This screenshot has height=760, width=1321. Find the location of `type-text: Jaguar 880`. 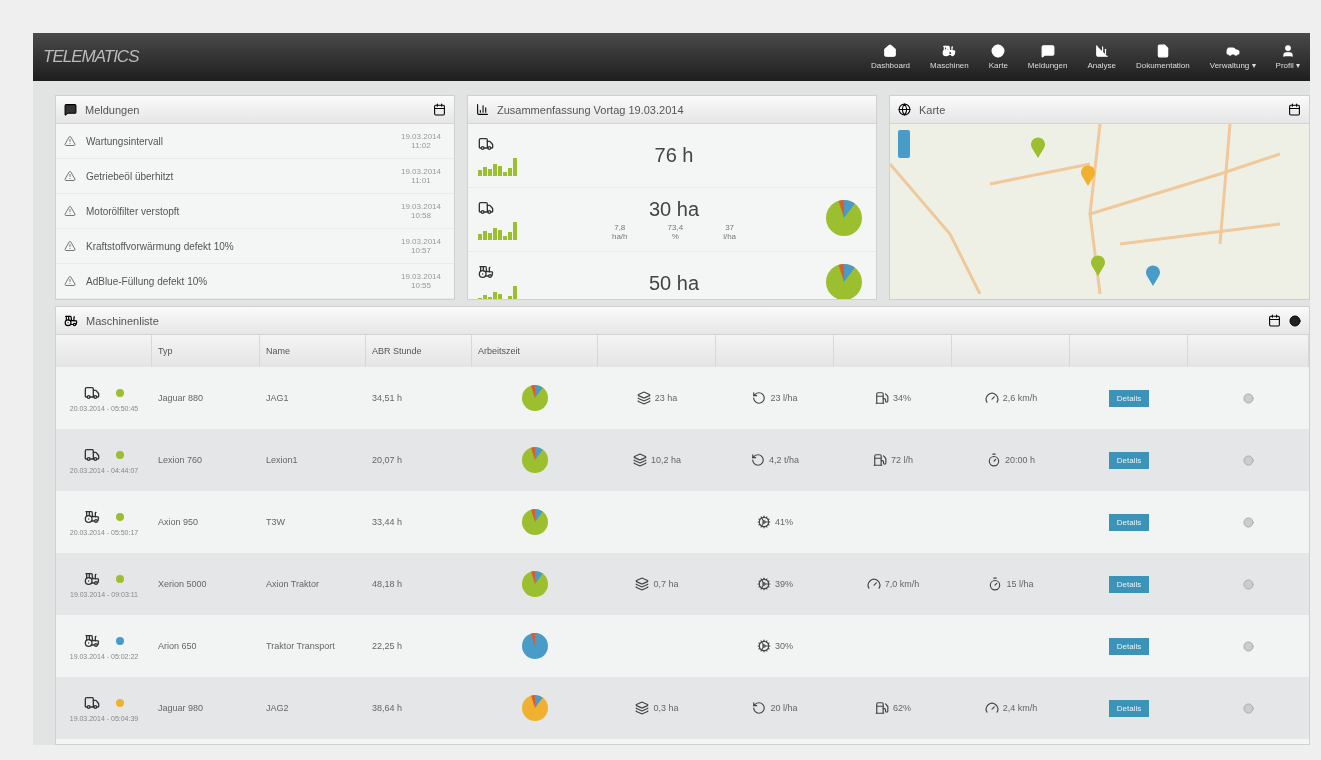

type-text: Jaguar 880 is located at coordinates (181, 398).